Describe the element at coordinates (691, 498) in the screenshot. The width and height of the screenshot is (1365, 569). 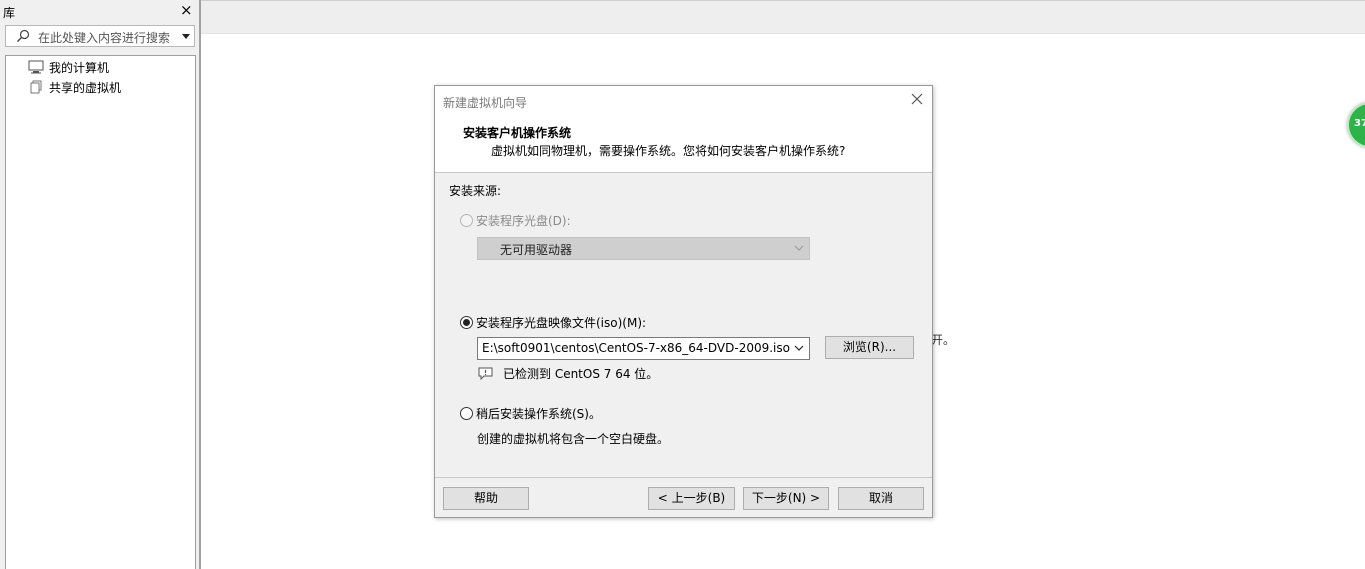
I see `back-button: < 上一步(B)` at that location.